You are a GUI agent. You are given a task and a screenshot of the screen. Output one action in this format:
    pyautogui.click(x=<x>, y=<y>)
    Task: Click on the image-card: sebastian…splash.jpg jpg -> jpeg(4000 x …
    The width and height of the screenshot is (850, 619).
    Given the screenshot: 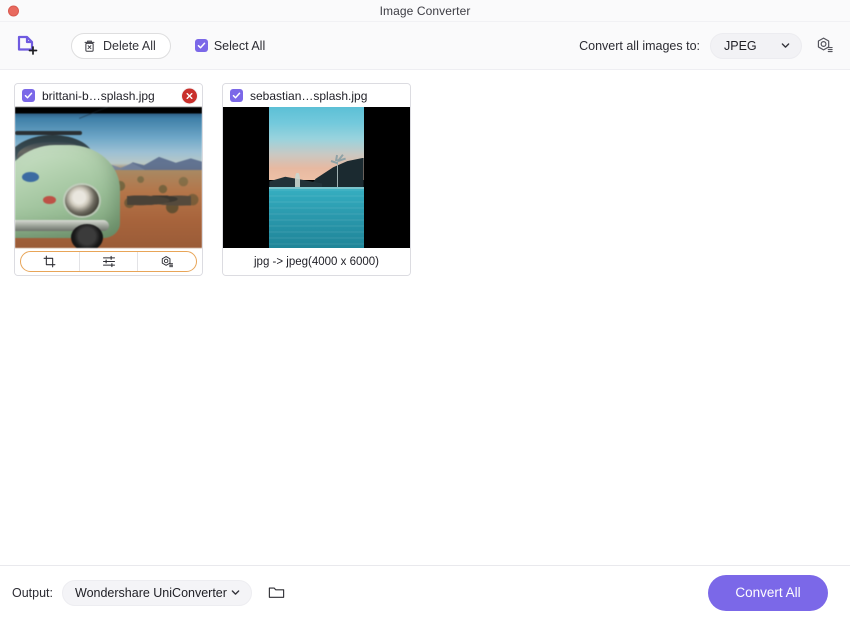 What is the action you would take?
    pyautogui.click(x=316, y=179)
    